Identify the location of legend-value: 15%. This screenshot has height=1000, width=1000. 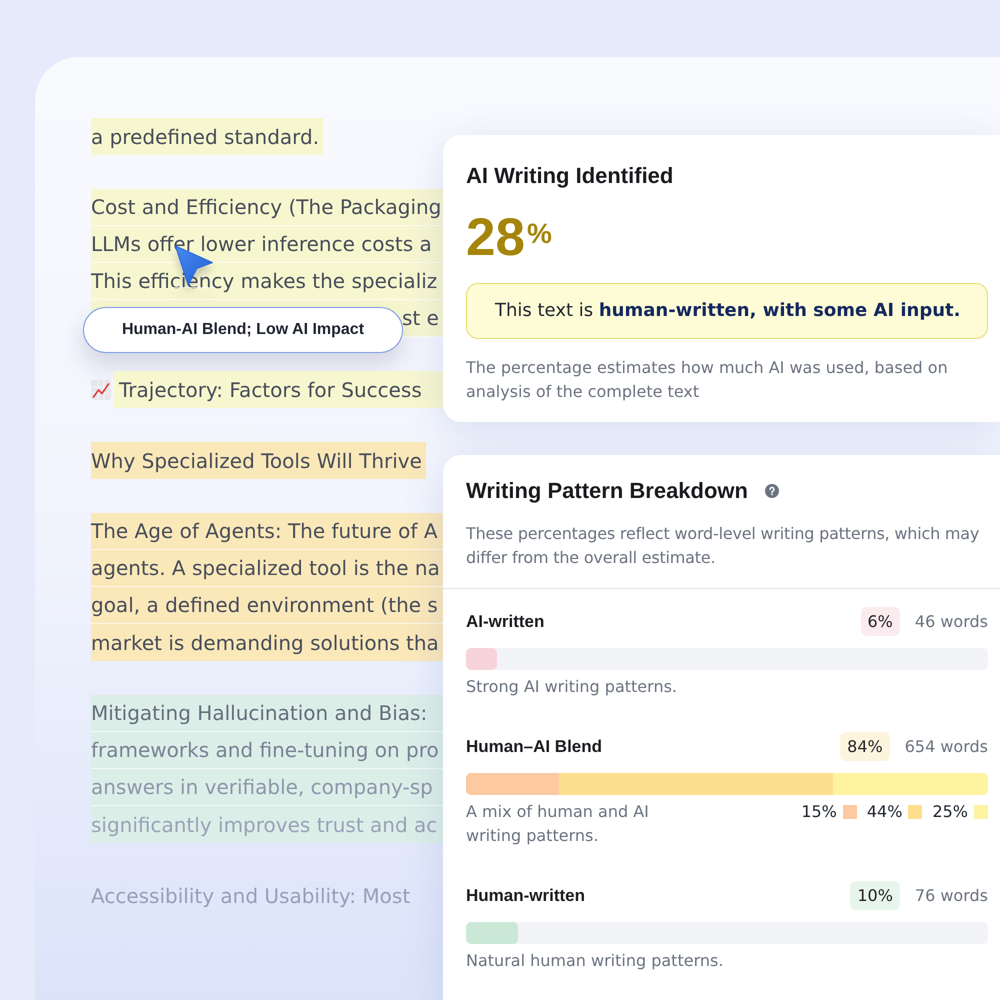
(819, 812).